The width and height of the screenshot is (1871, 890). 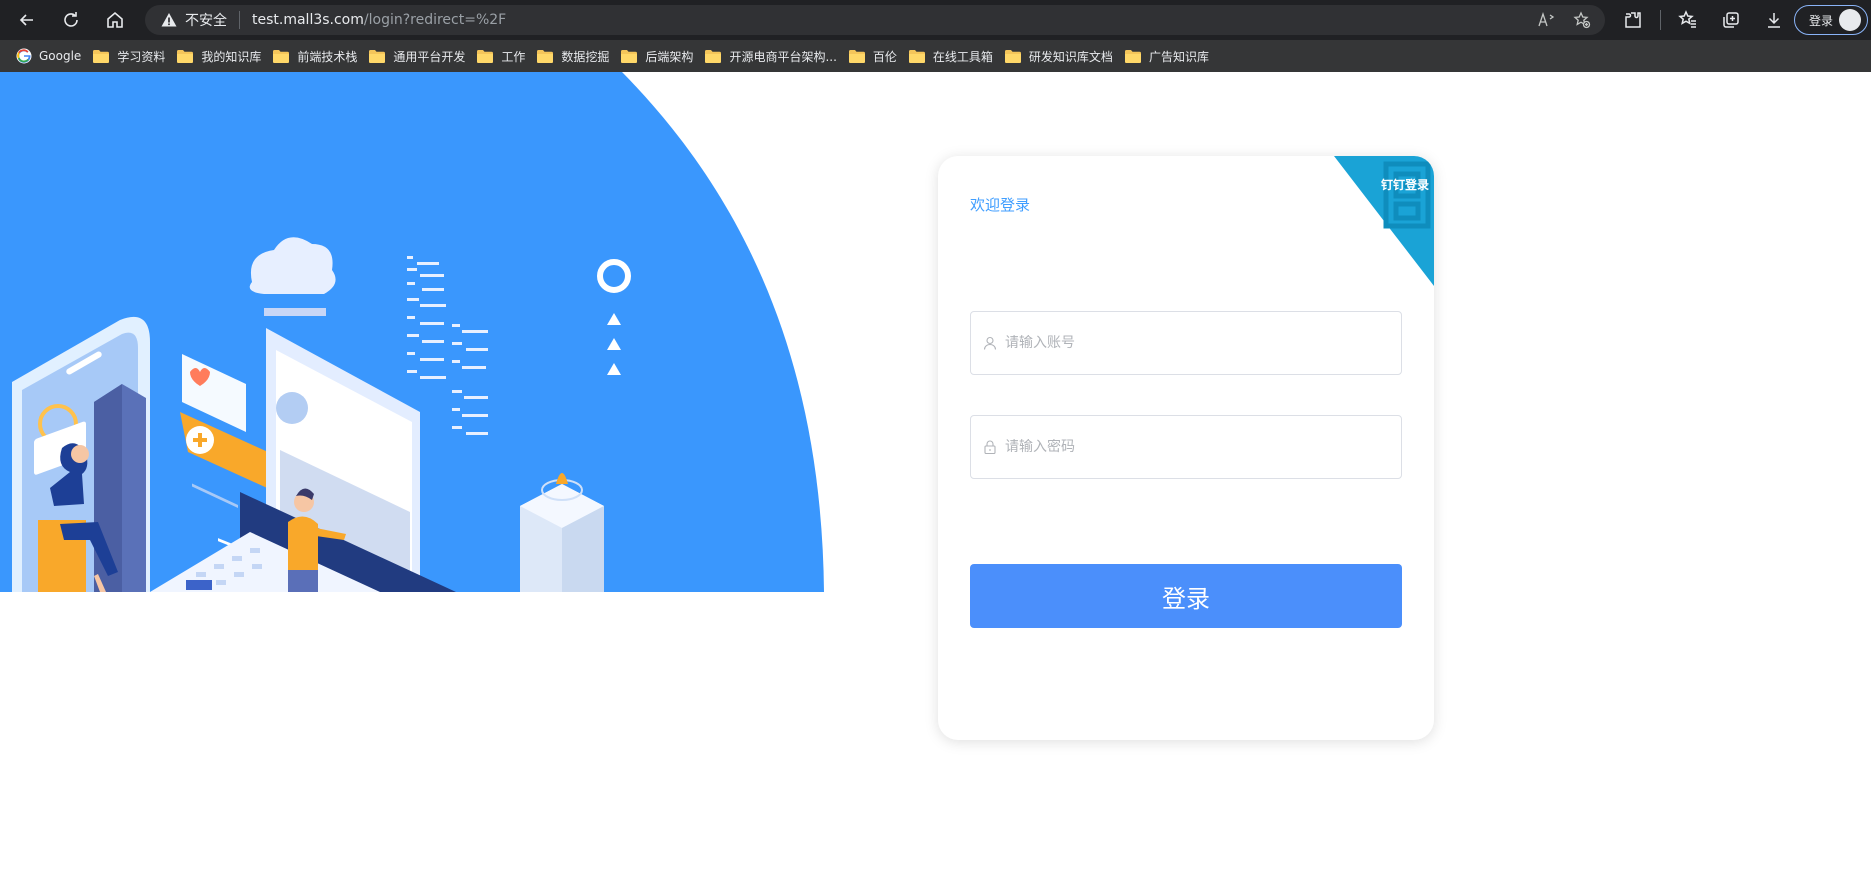 I want to click on download-icon, so click(x=1774, y=20).